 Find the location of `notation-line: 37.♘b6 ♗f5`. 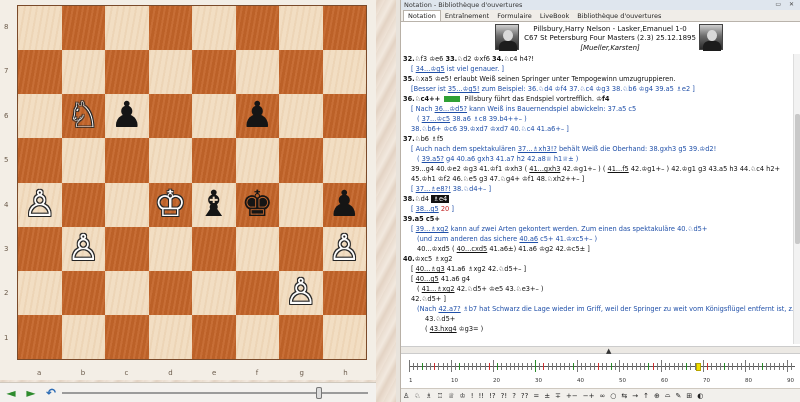

notation-line: 37.♘b6 ♗f5 is located at coordinates (598, 139).